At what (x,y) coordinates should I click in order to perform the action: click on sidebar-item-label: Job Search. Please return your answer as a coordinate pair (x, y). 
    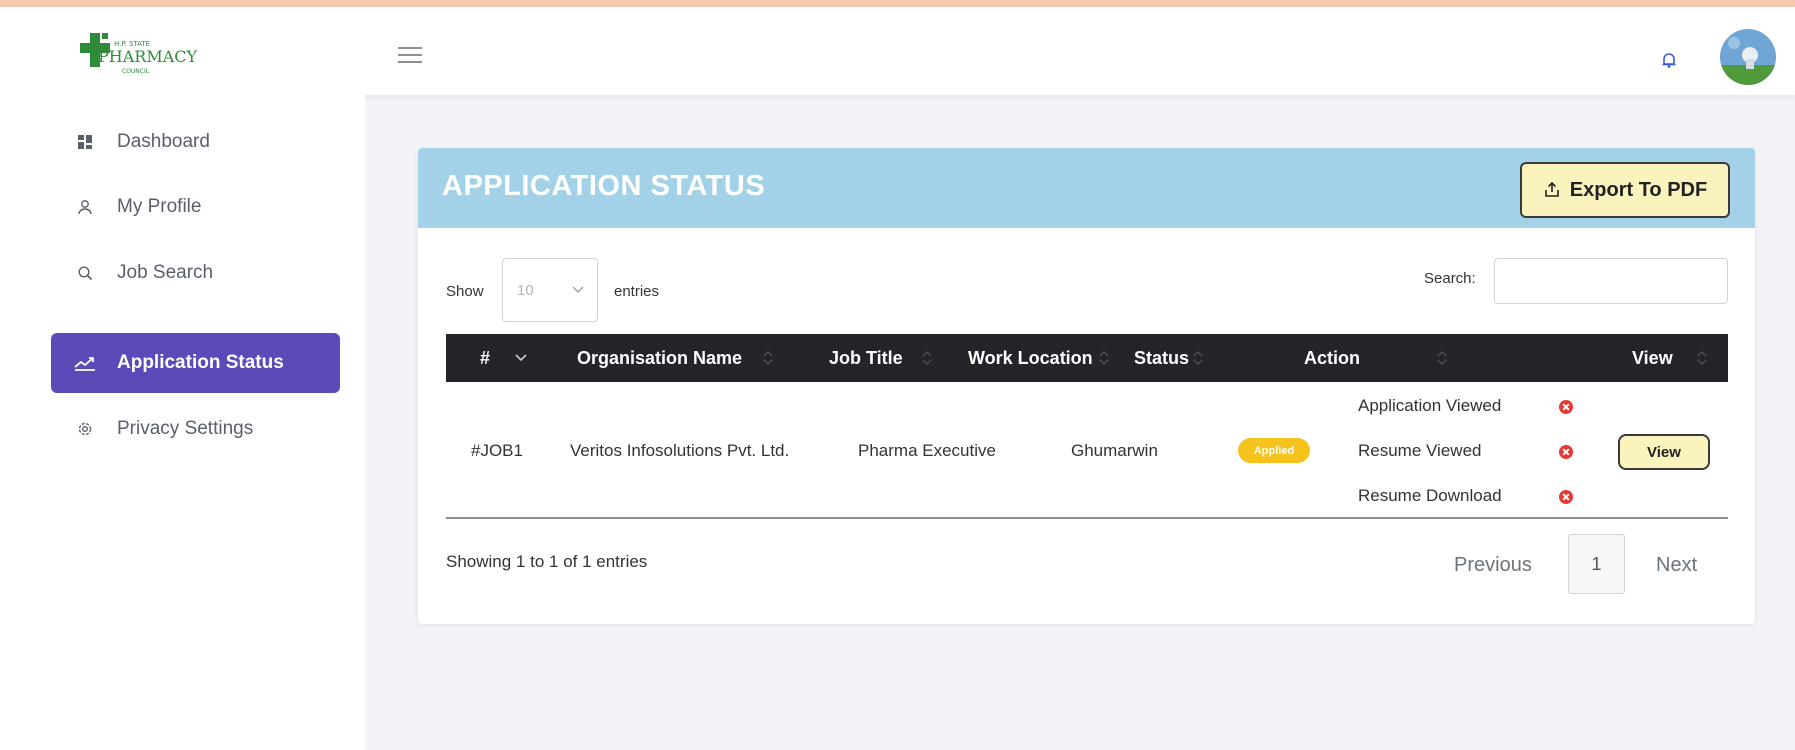
    Looking at the image, I should click on (165, 272).